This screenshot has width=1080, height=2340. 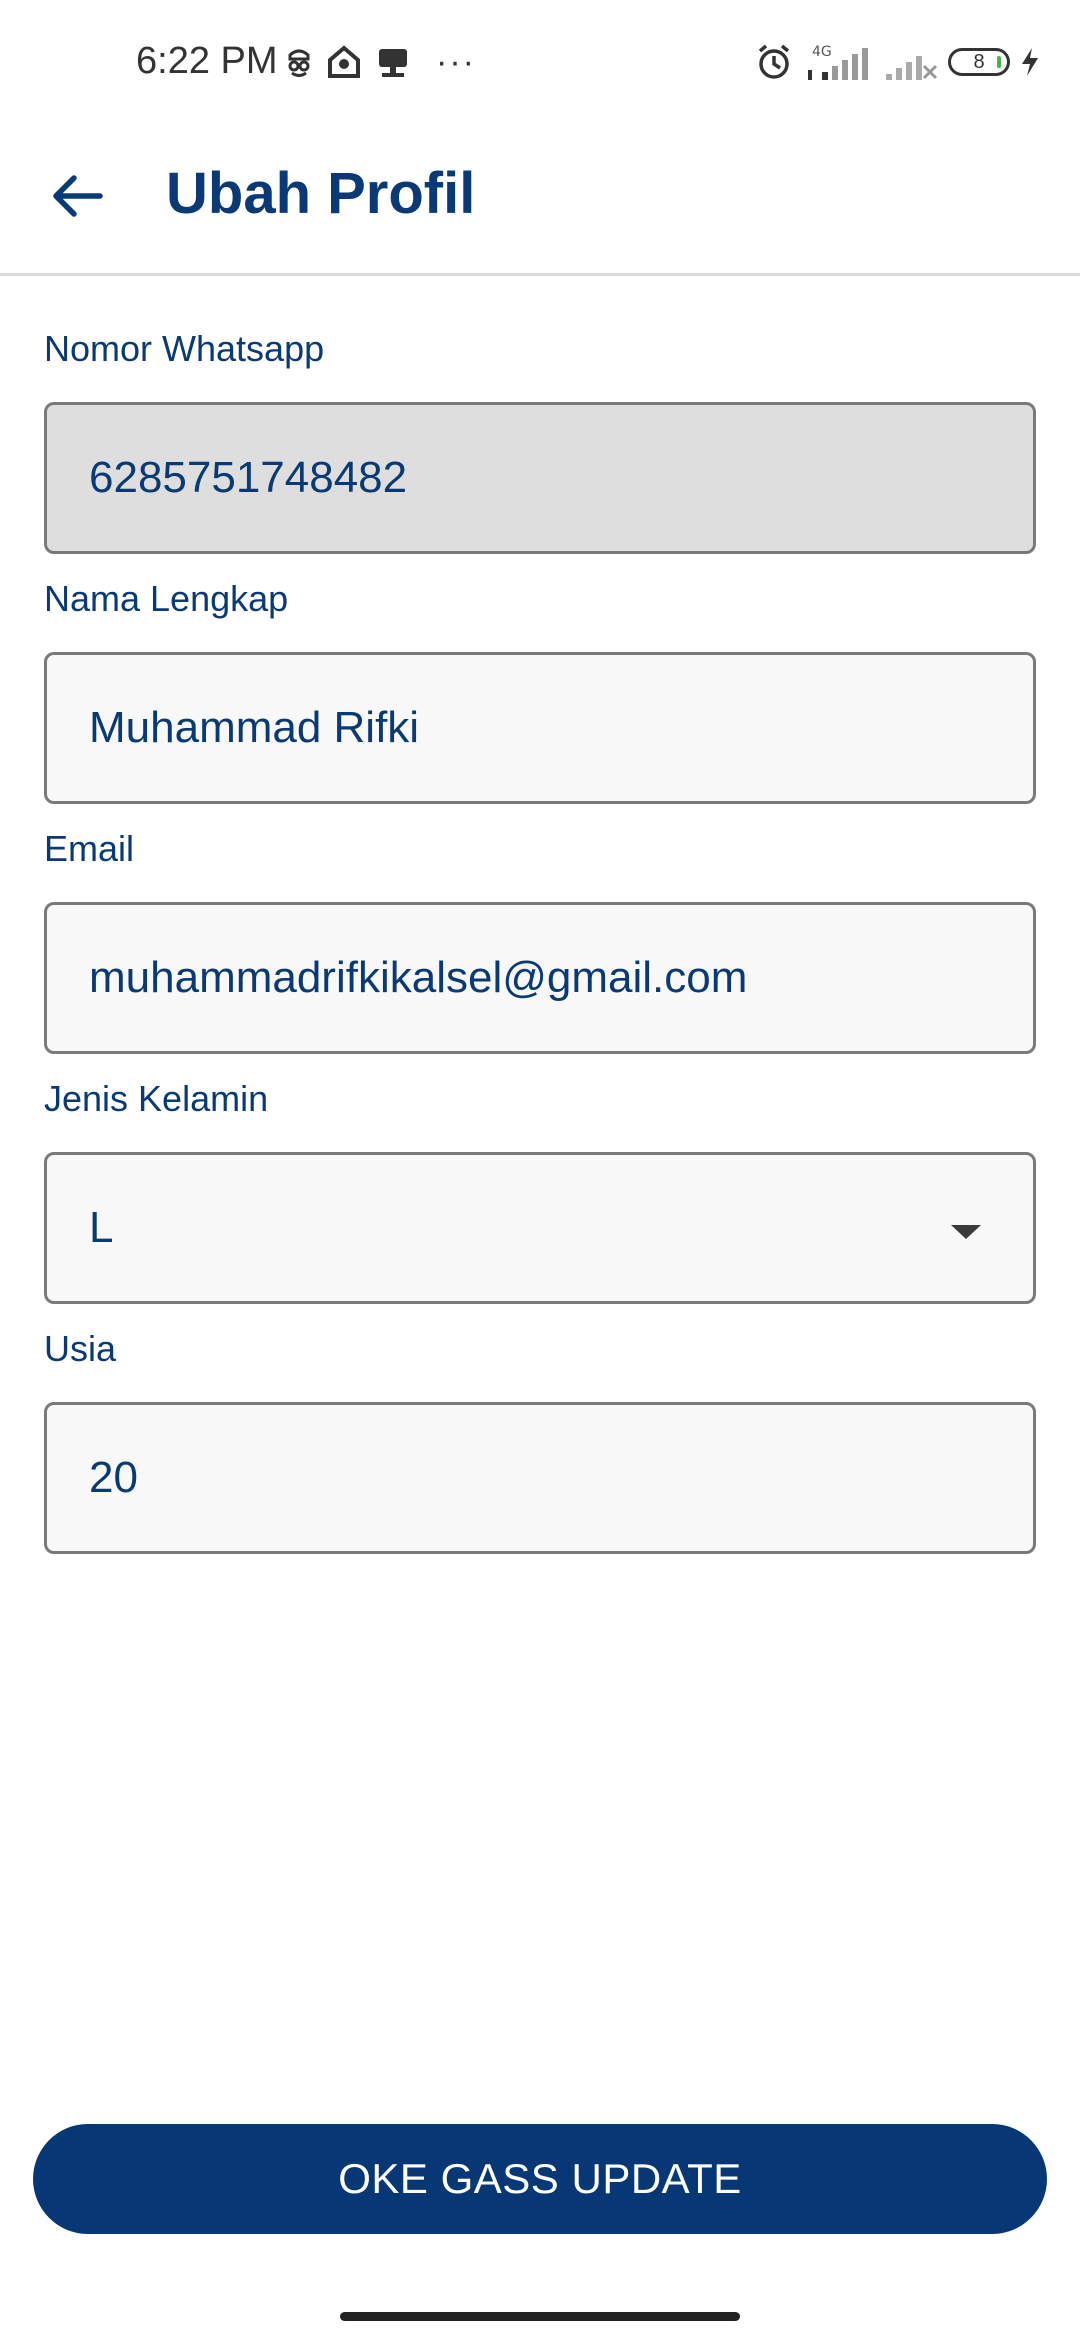 What do you see at coordinates (540, 728) in the screenshot?
I see `fullname-input: Muhammad Rifki` at bounding box center [540, 728].